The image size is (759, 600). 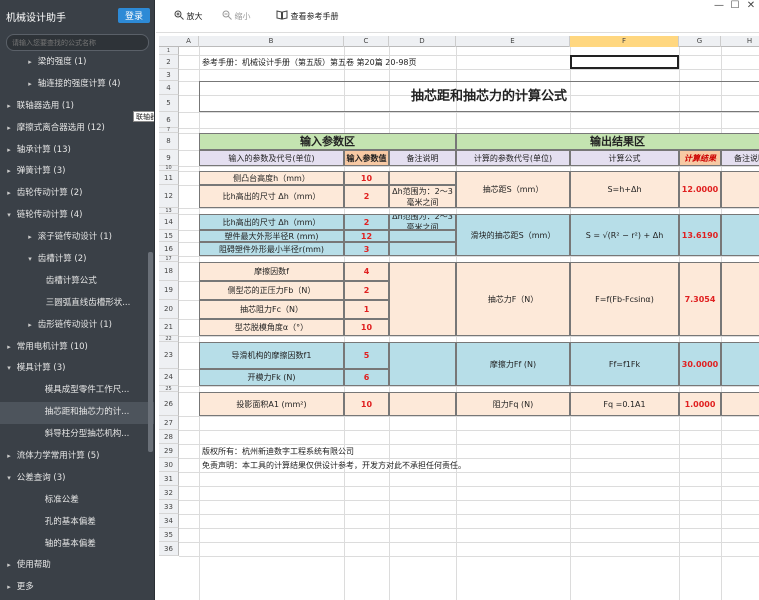 What do you see at coordinates (169, 549) in the screenshot?
I see `row-header: 36` at bounding box center [169, 549].